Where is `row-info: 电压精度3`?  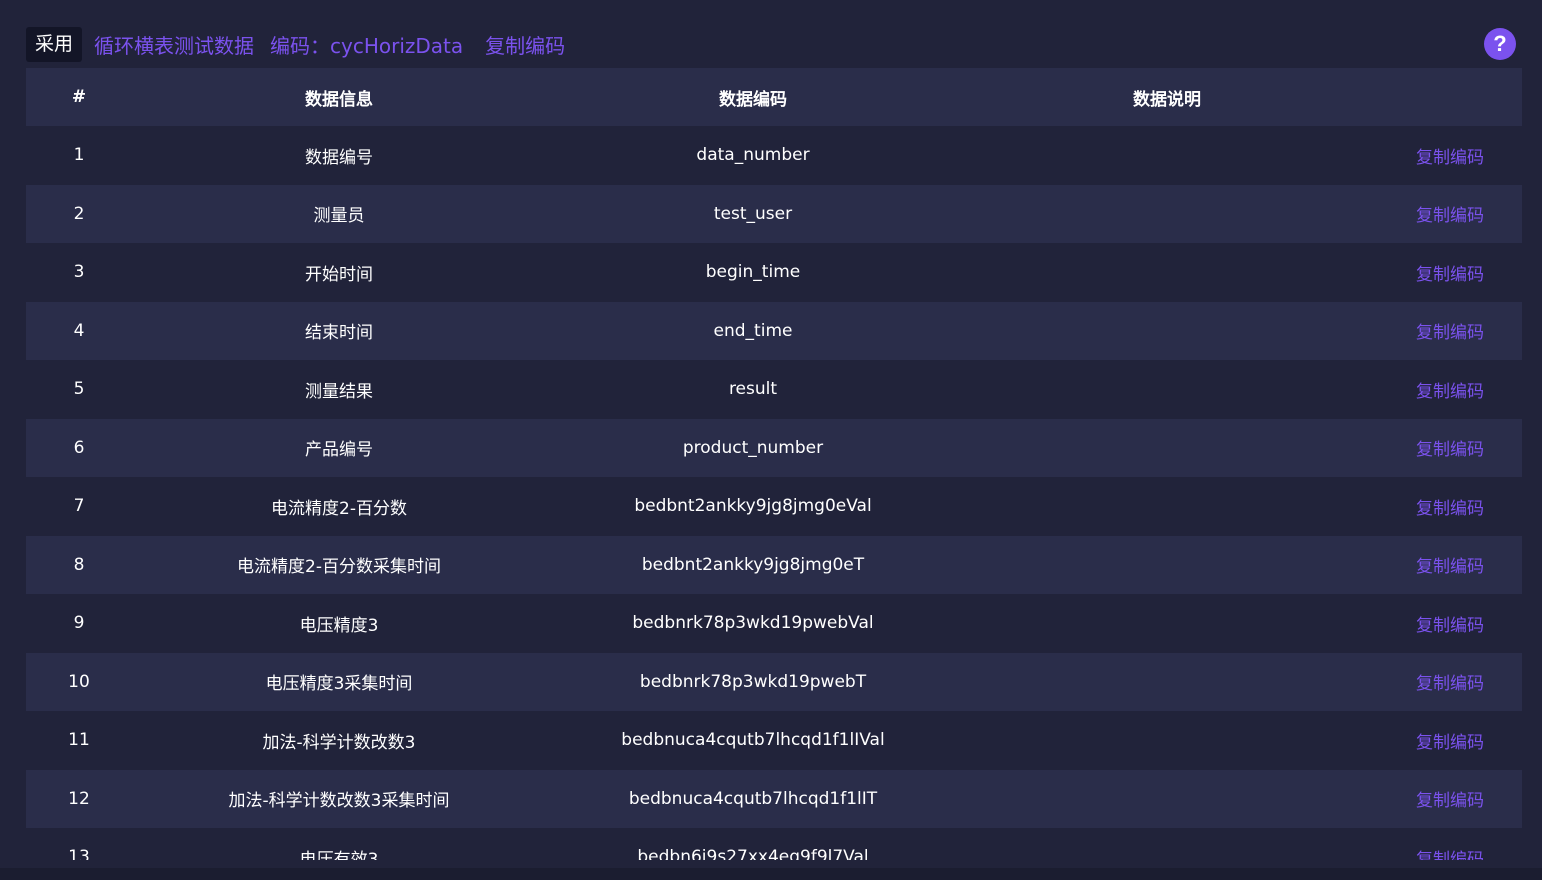
row-info: 电压精度3 is located at coordinates (339, 625).